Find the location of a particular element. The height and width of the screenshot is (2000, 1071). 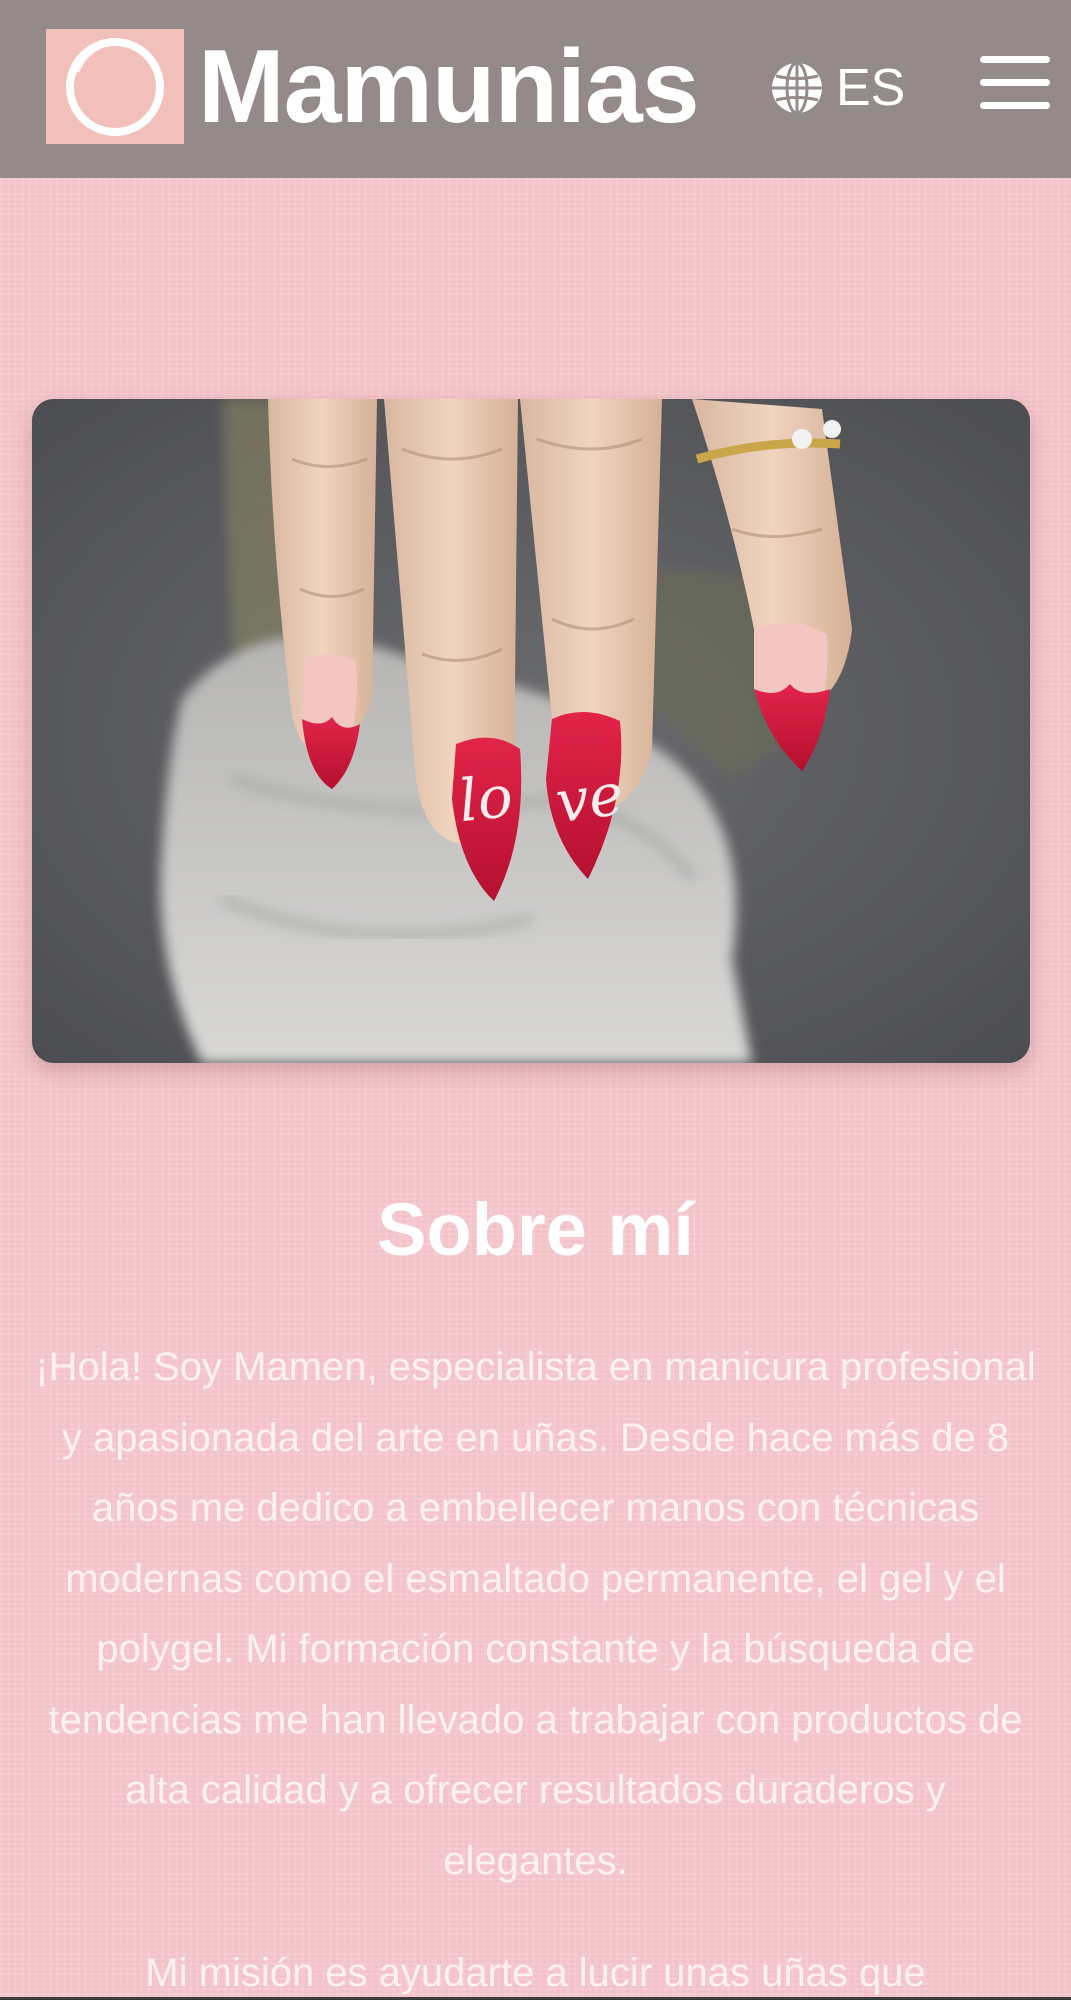

svg-text: ve is located at coordinates (590, 798).